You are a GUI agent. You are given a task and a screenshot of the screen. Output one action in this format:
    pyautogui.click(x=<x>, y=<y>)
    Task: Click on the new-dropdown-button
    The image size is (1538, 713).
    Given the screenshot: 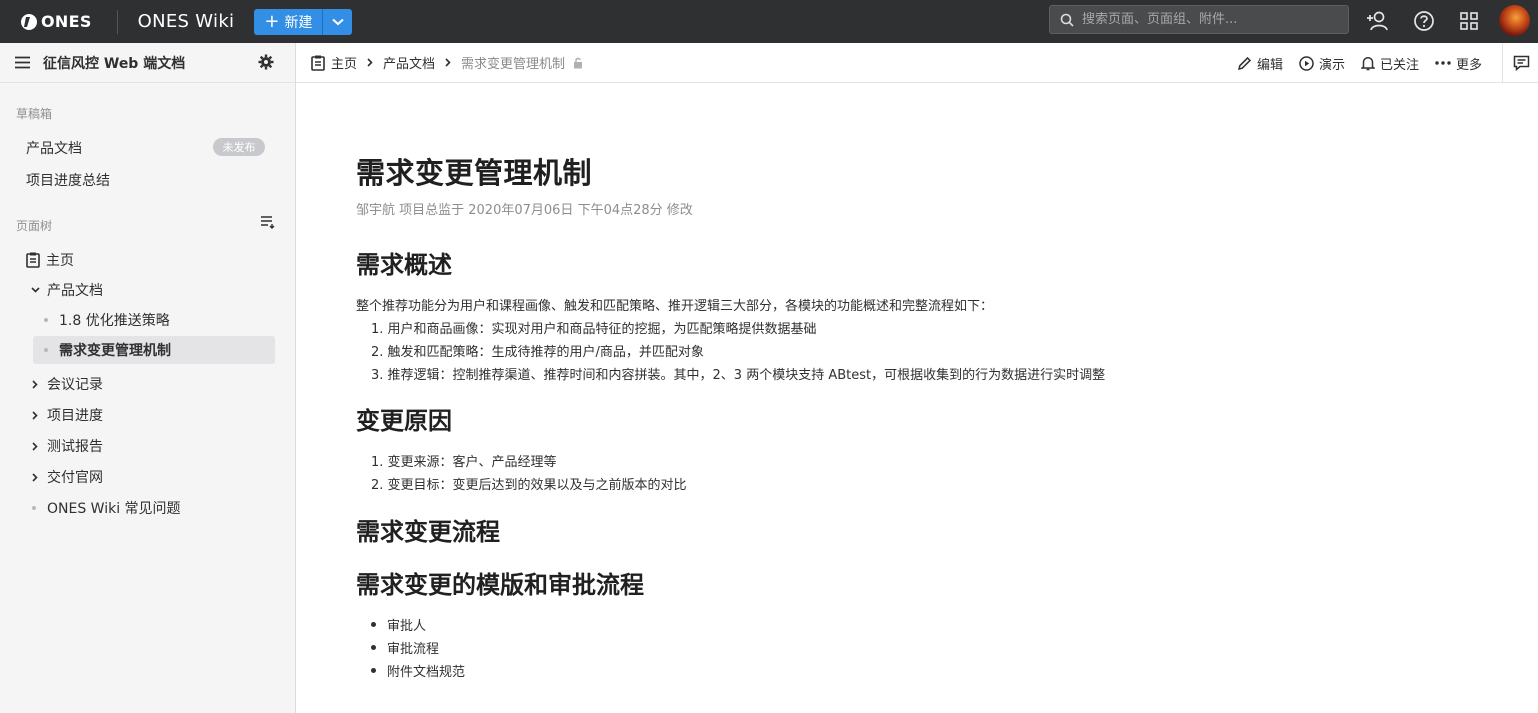 What is the action you would take?
    pyautogui.click(x=338, y=21)
    